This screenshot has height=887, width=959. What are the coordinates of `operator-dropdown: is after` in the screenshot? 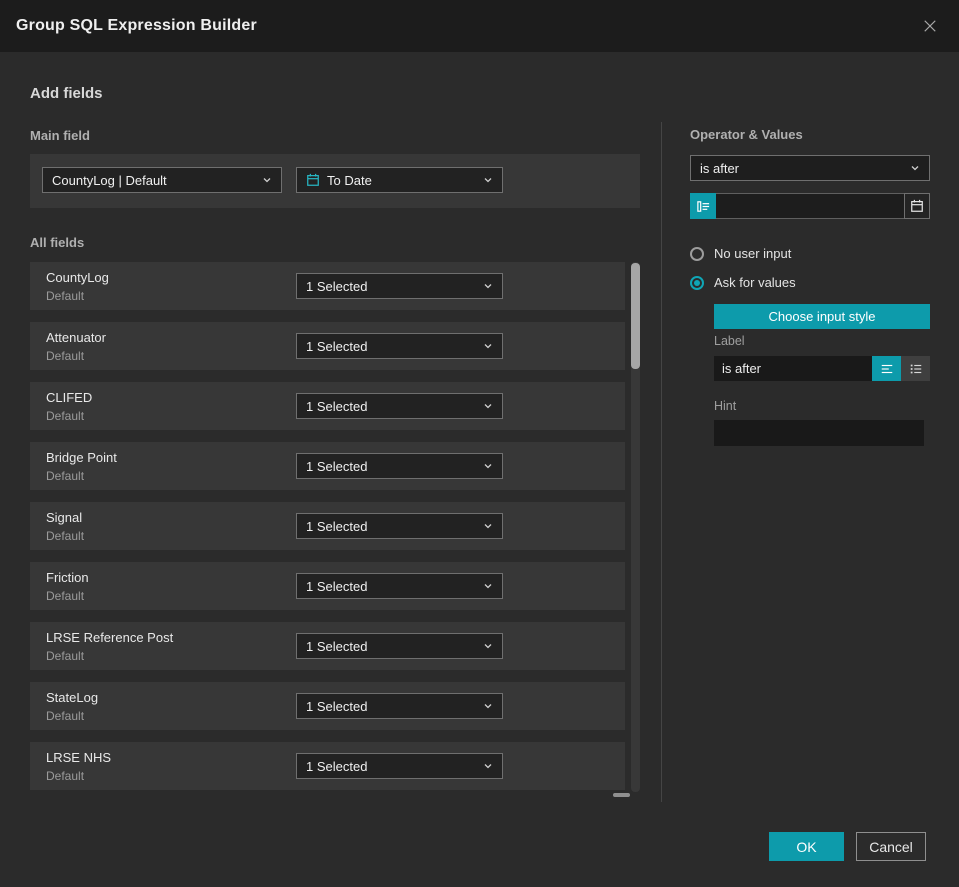 It's located at (810, 168).